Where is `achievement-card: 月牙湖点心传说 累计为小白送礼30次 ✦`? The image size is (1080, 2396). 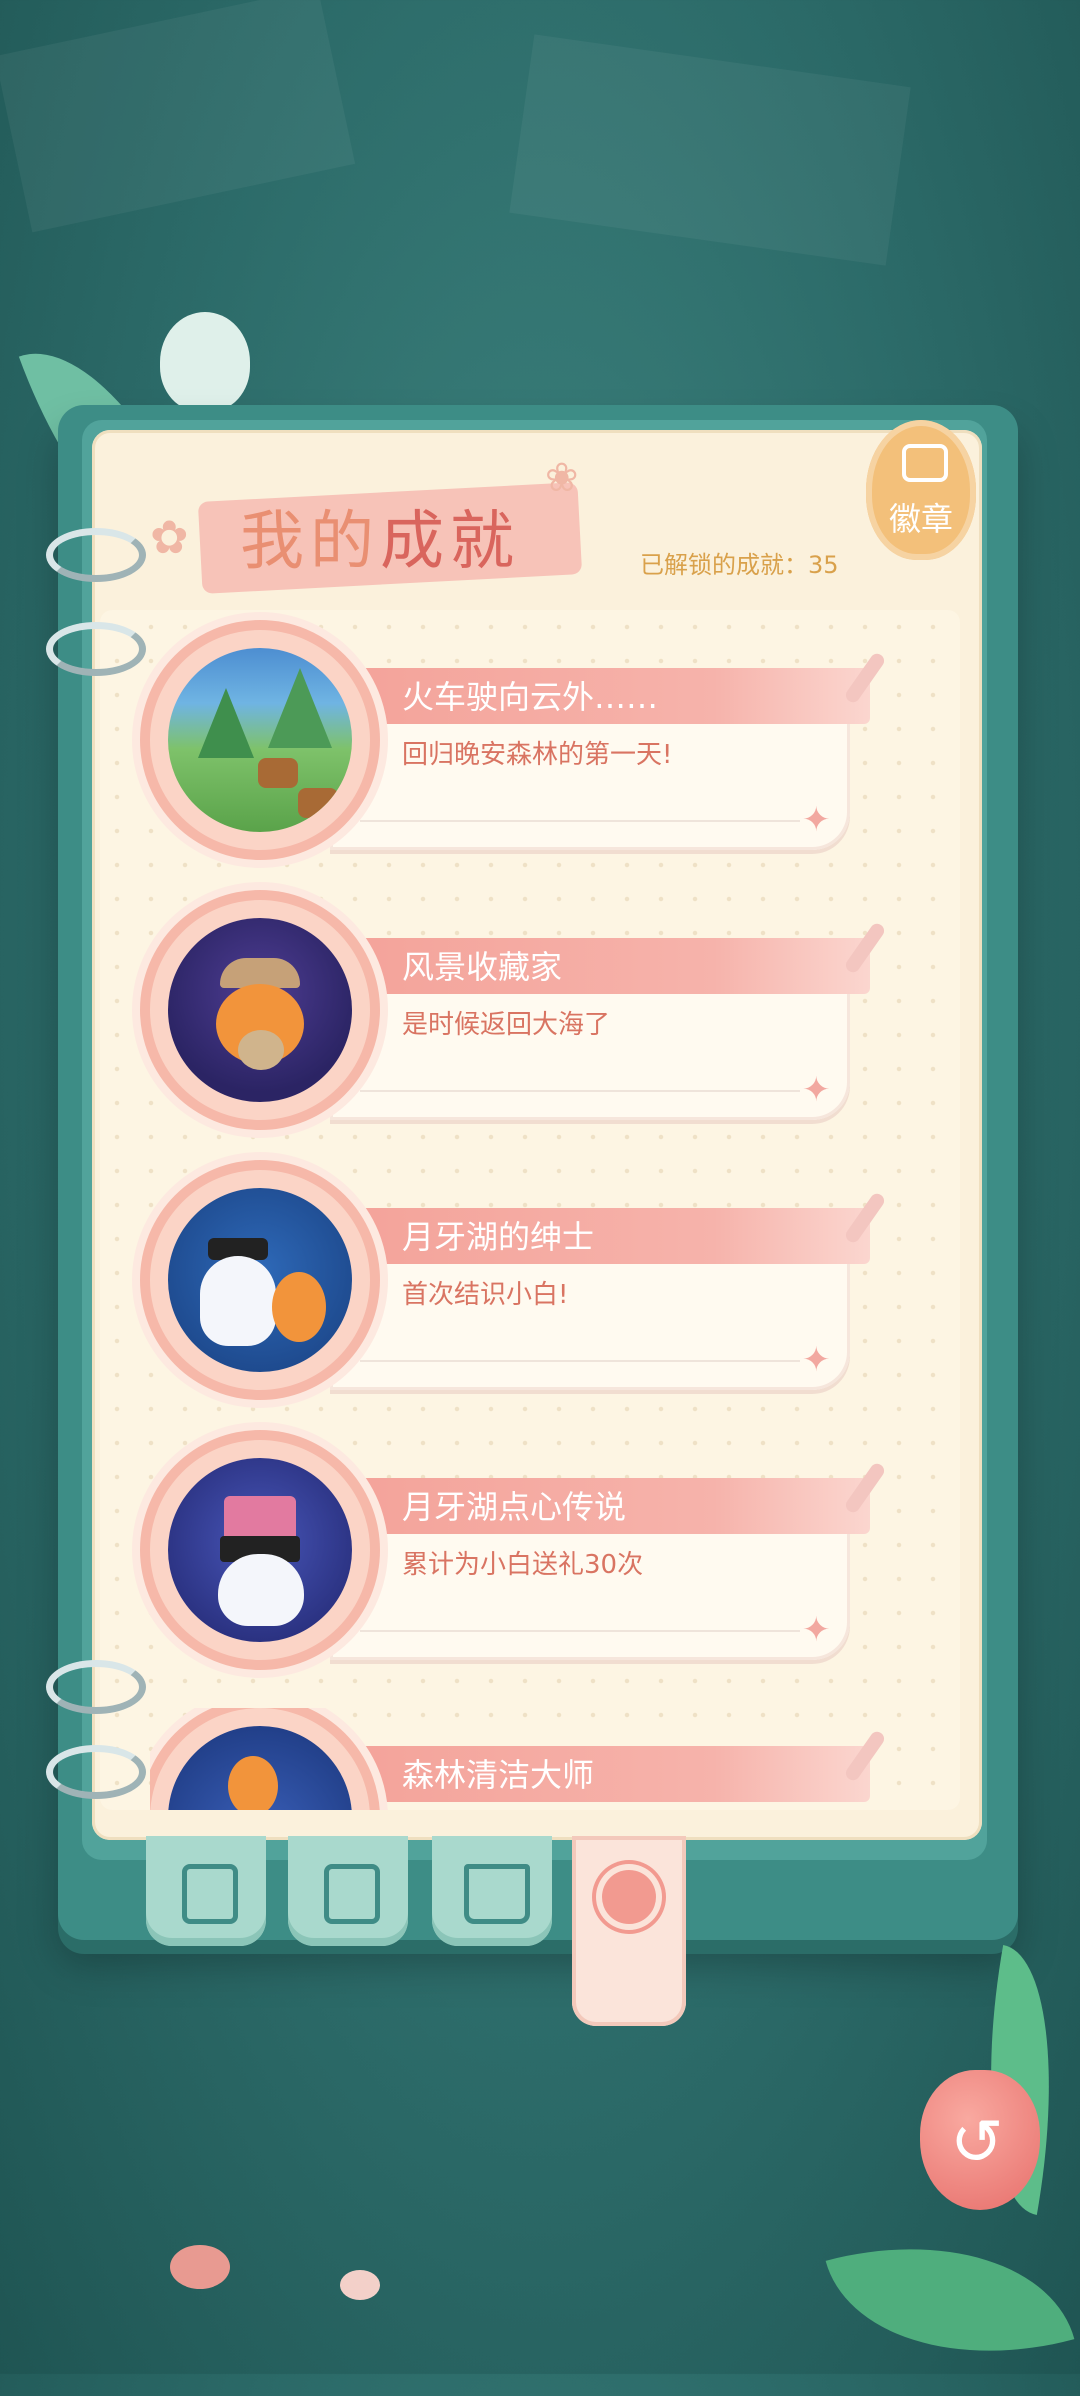
achievement-card: 月牙湖点心传说 累计为小白送礼30次 ✦ is located at coordinates (530, 1560).